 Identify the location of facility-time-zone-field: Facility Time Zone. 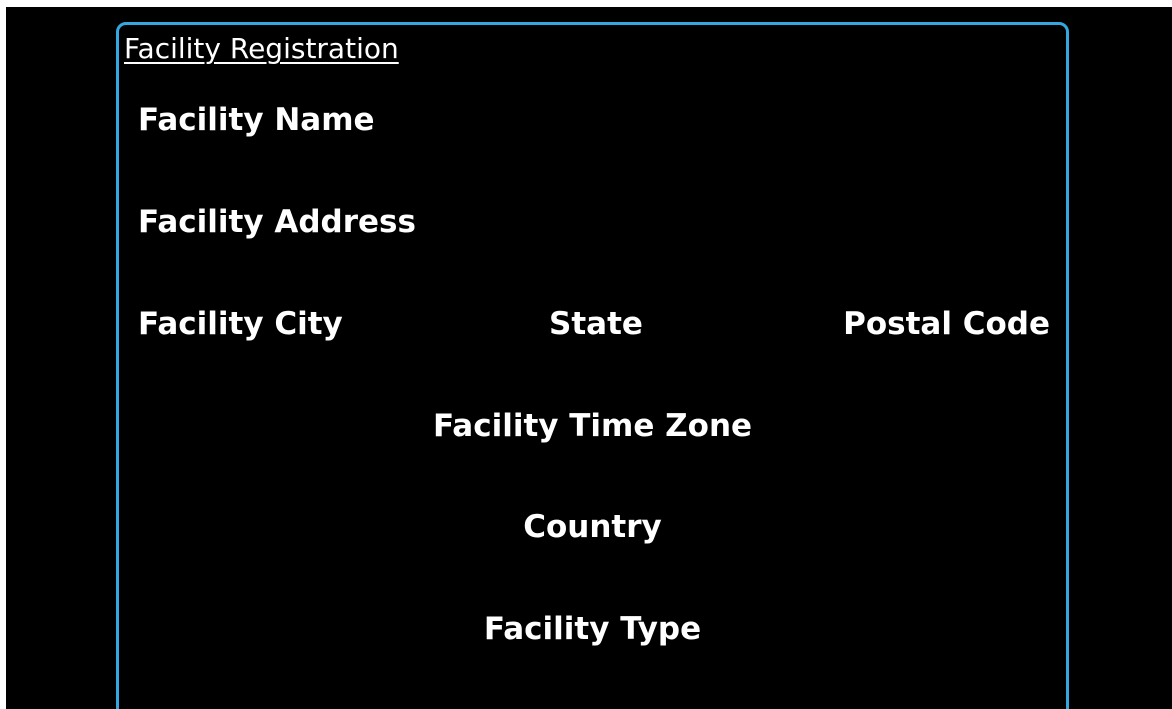
(592, 426).